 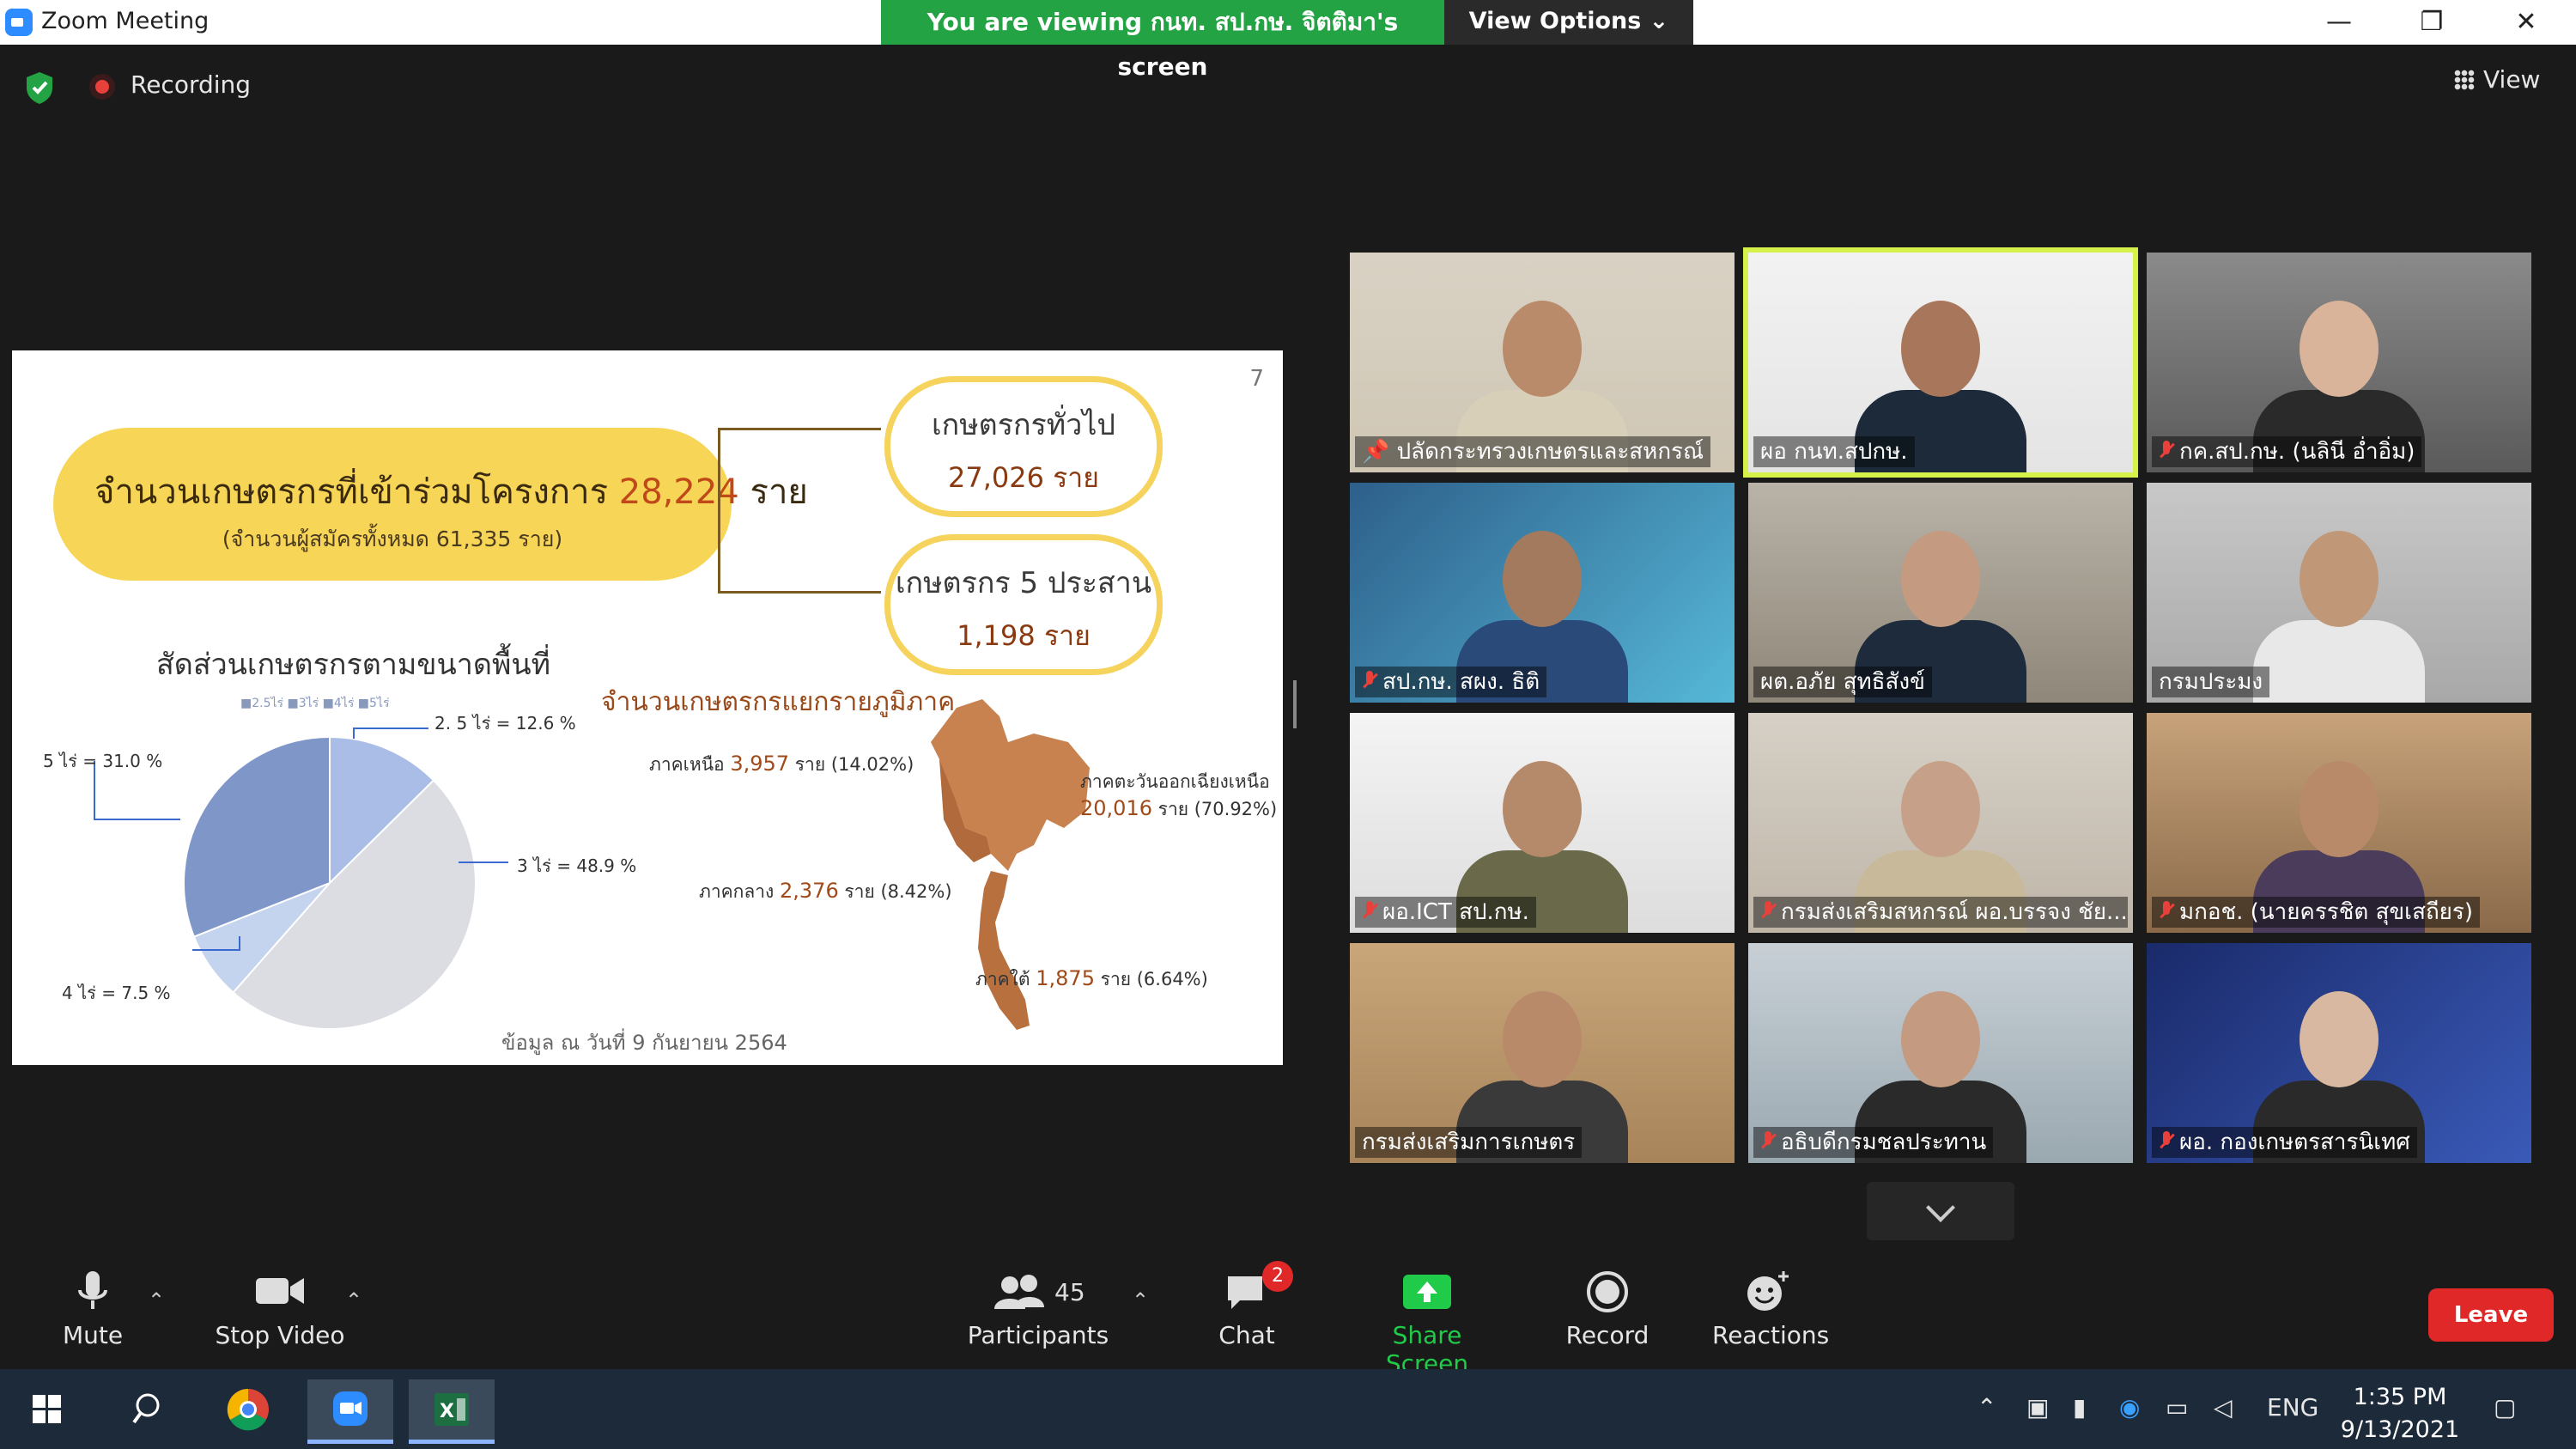 I want to click on mute-label: Mute, so click(x=93, y=1335).